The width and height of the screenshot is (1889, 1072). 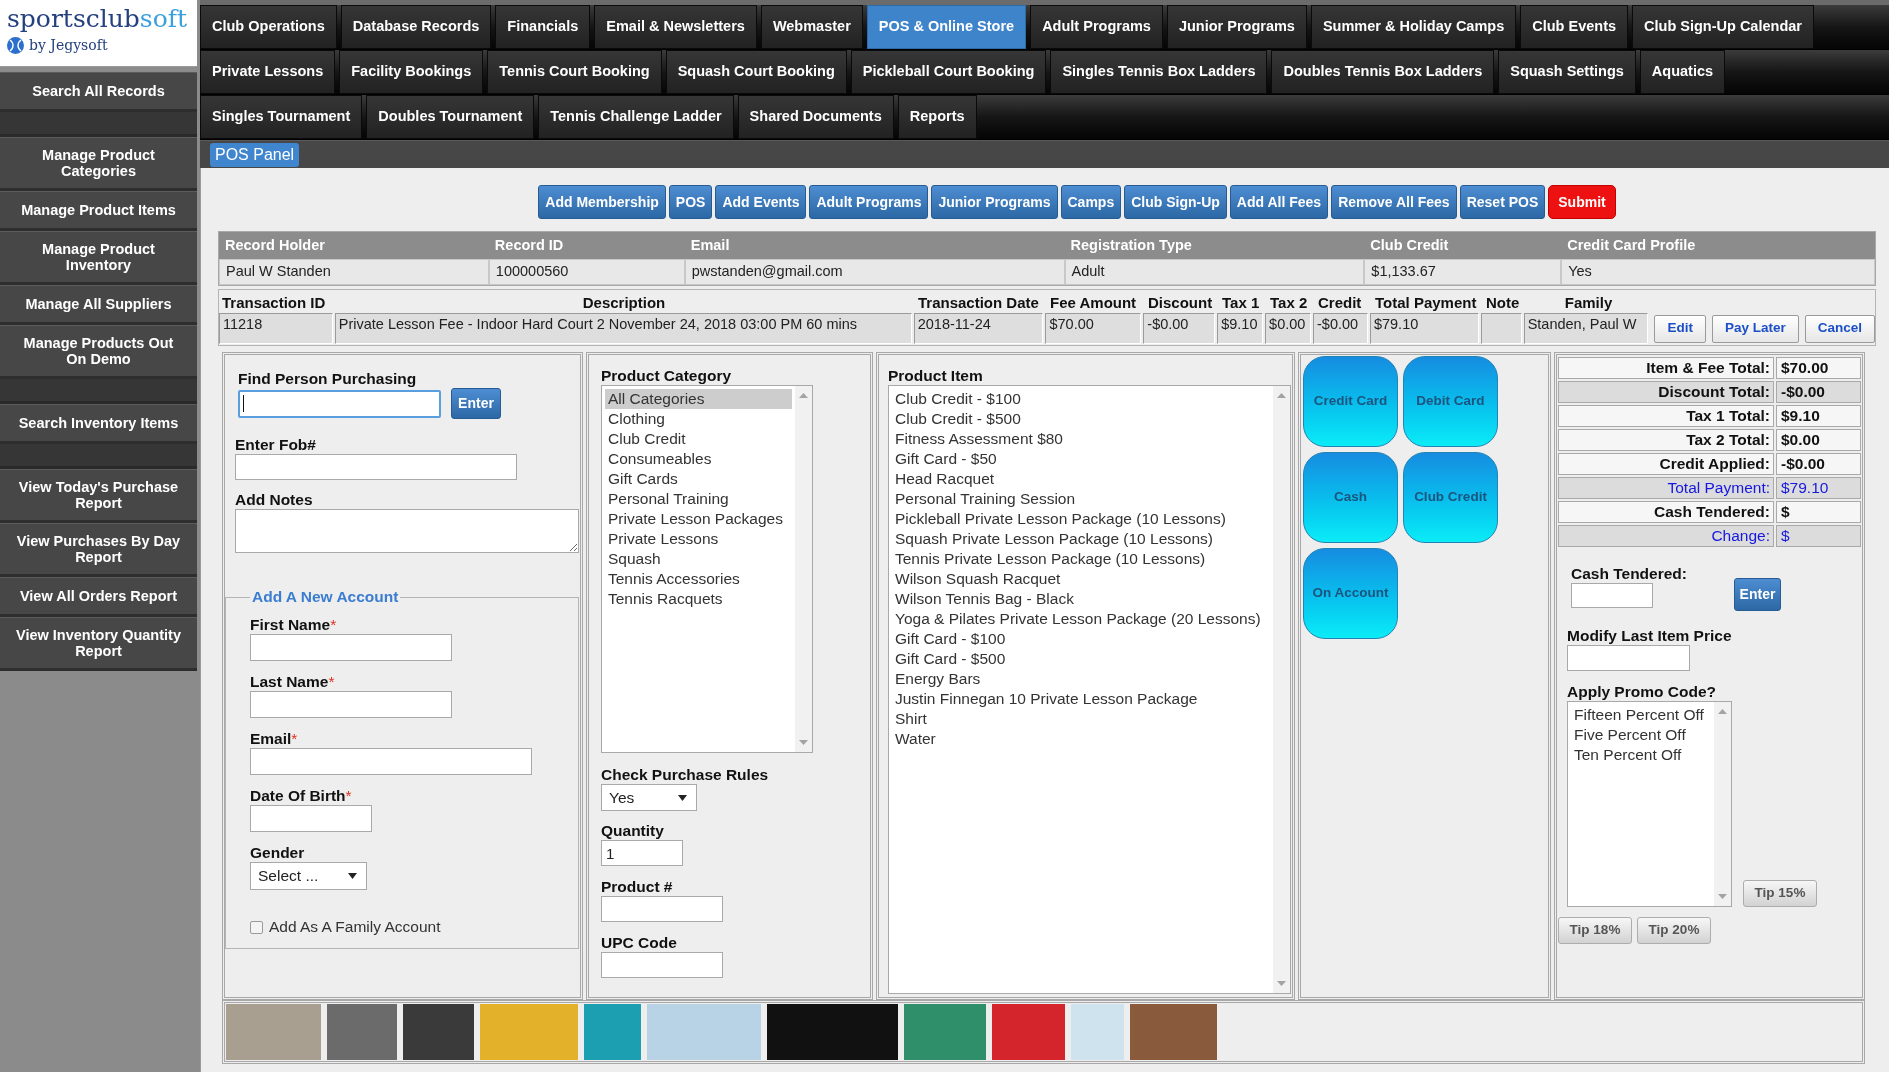 What do you see at coordinates (1383, 72) in the screenshot?
I see `menu-tab: Doubles Tennis Box Ladders` at bounding box center [1383, 72].